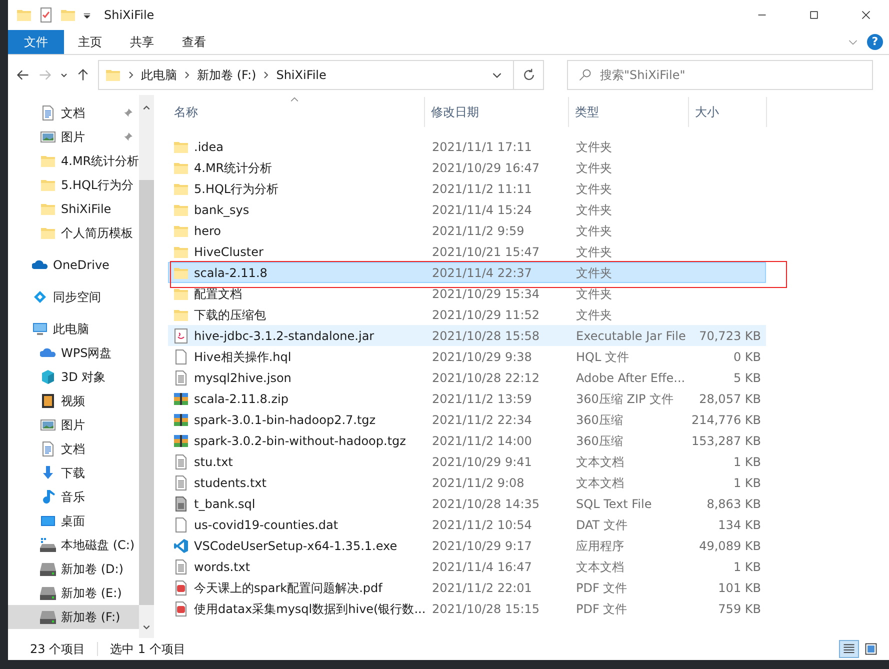  I want to click on ribbon-tab: 查看, so click(194, 42).